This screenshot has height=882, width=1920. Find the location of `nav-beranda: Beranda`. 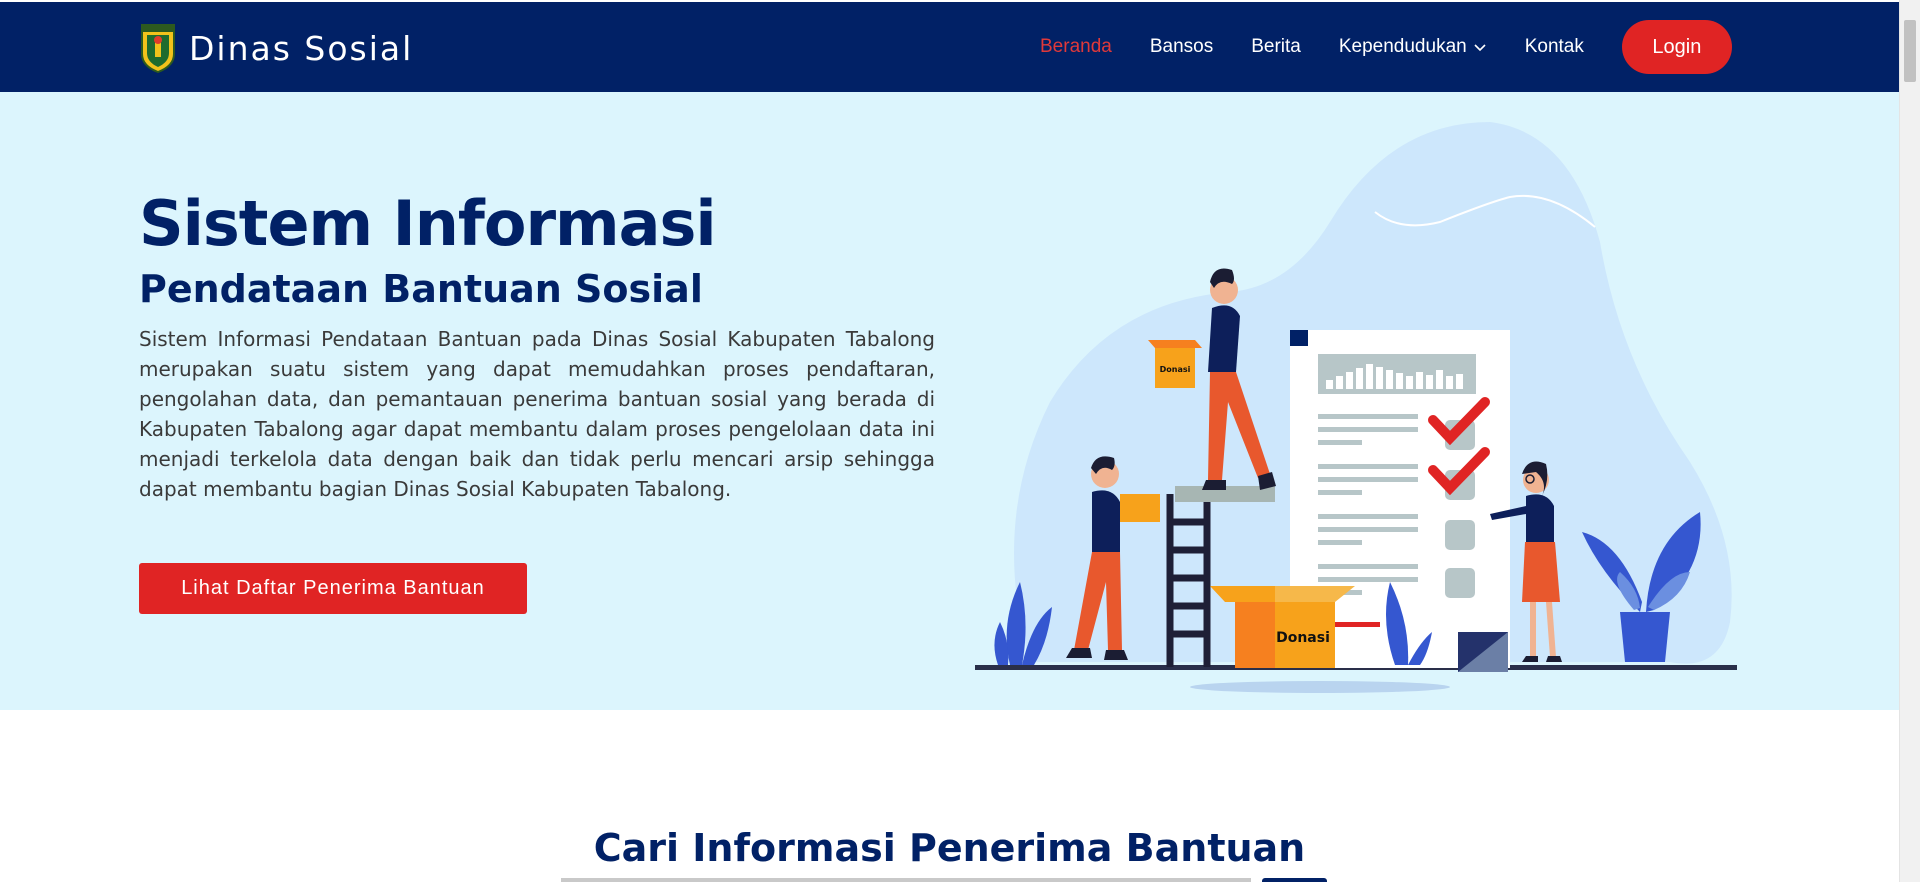

nav-beranda: Beranda is located at coordinates (1076, 47).